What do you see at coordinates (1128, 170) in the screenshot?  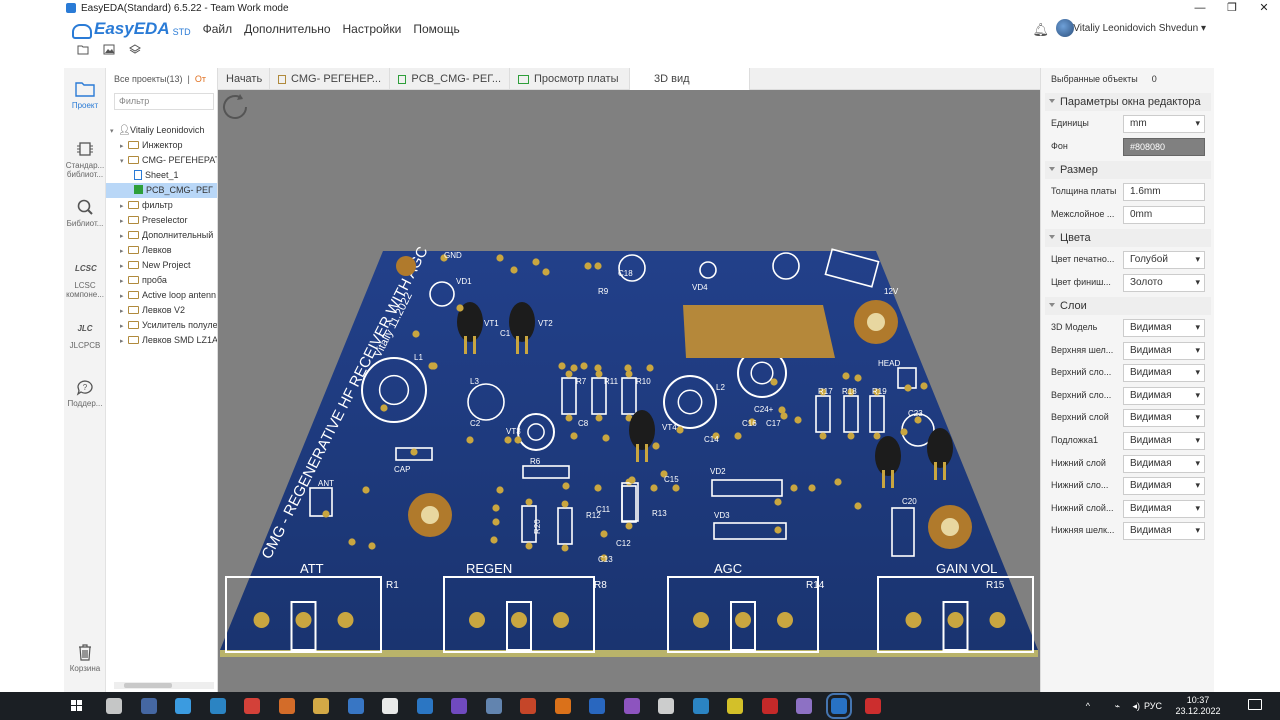 I see `section-size: Размер` at bounding box center [1128, 170].